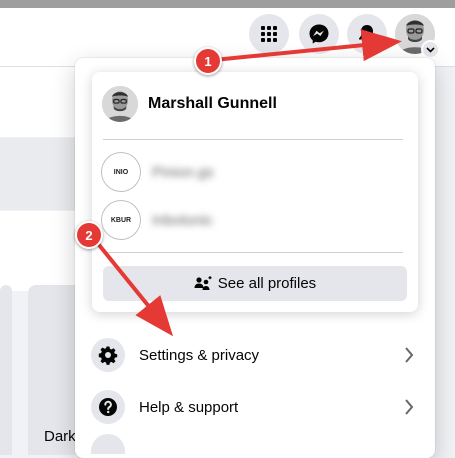  What do you see at coordinates (203, 282) in the screenshot?
I see `profiles-icon` at bounding box center [203, 282].